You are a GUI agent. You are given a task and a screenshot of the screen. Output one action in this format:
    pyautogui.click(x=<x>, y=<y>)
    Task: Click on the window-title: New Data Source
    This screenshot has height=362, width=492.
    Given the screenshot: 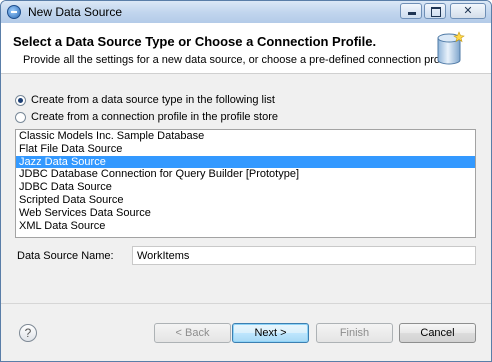 What is the action you would take?
    pyautogui.click(x=75, y=12)
    